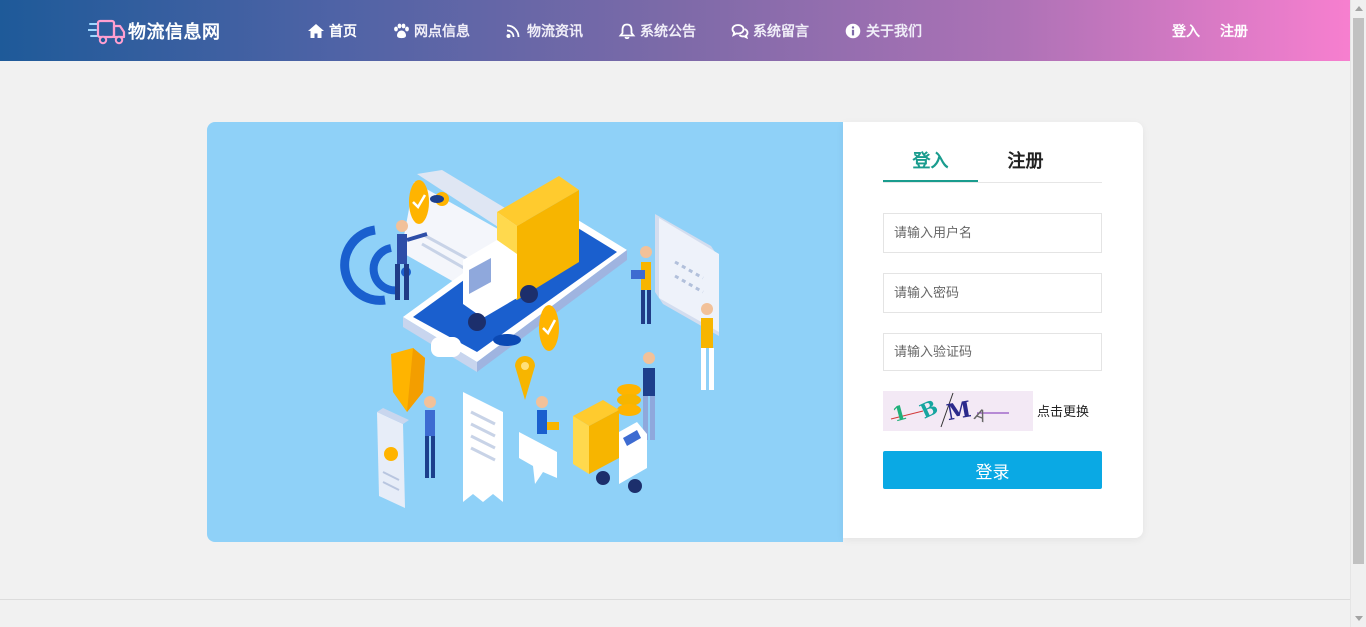  Describe the element at coordinates (992, 470) in the screenshot. I see `login-submit-button: 登录` at that location.